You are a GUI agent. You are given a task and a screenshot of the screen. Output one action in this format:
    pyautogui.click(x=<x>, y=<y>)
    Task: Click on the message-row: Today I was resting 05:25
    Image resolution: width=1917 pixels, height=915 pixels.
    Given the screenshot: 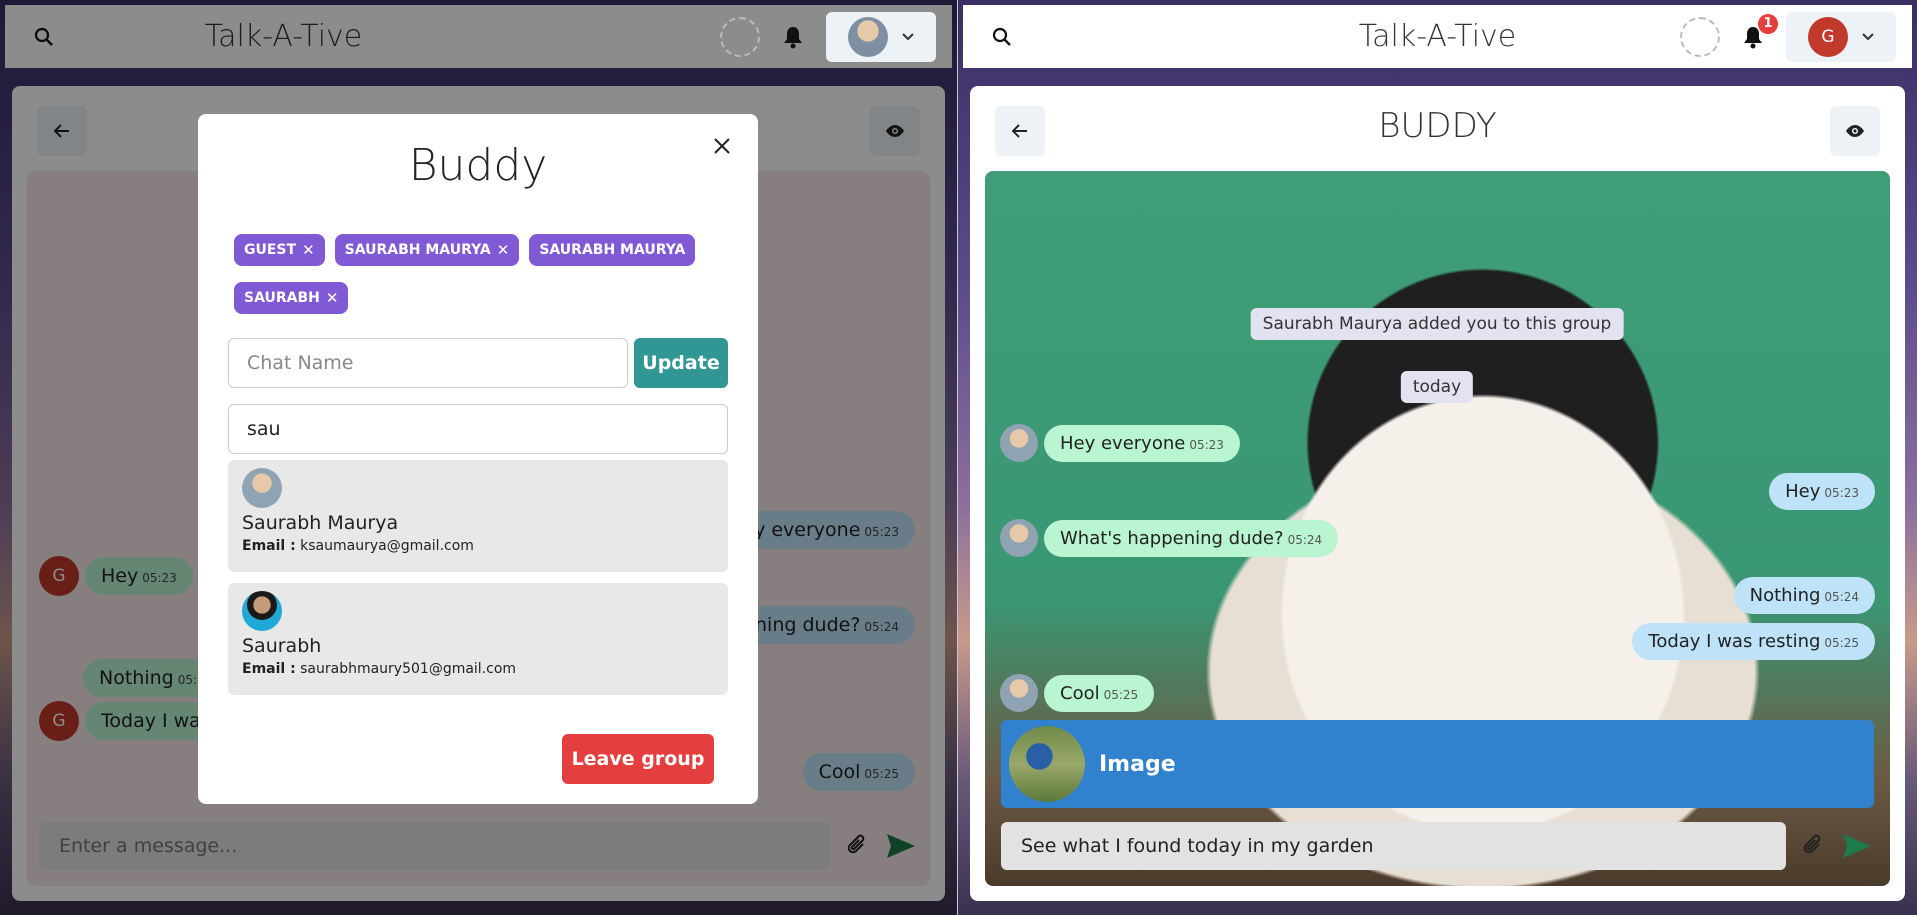 What is the action you would take?
    pyautogui.click(x=1753, y=641)
    